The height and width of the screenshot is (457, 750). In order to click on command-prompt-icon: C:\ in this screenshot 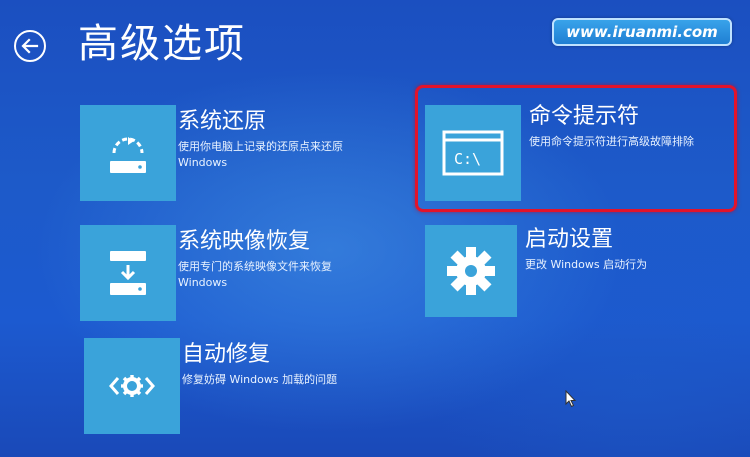, I will do `click(473, 153)`.